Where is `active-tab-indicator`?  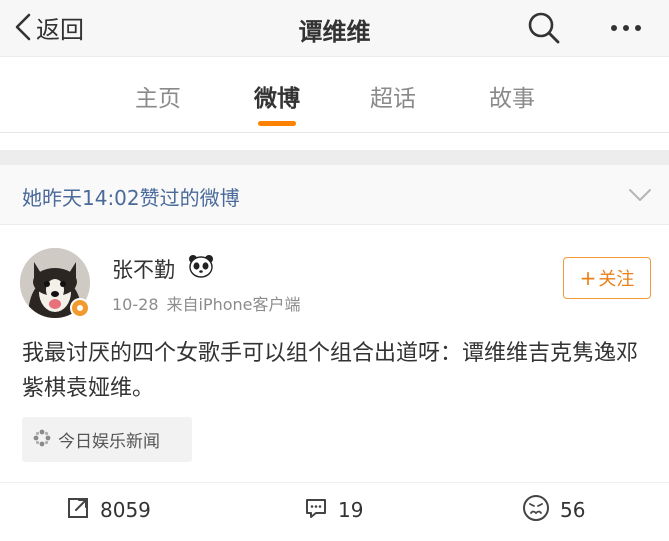 active-tab-indicator is located at coordinates (277, 123).